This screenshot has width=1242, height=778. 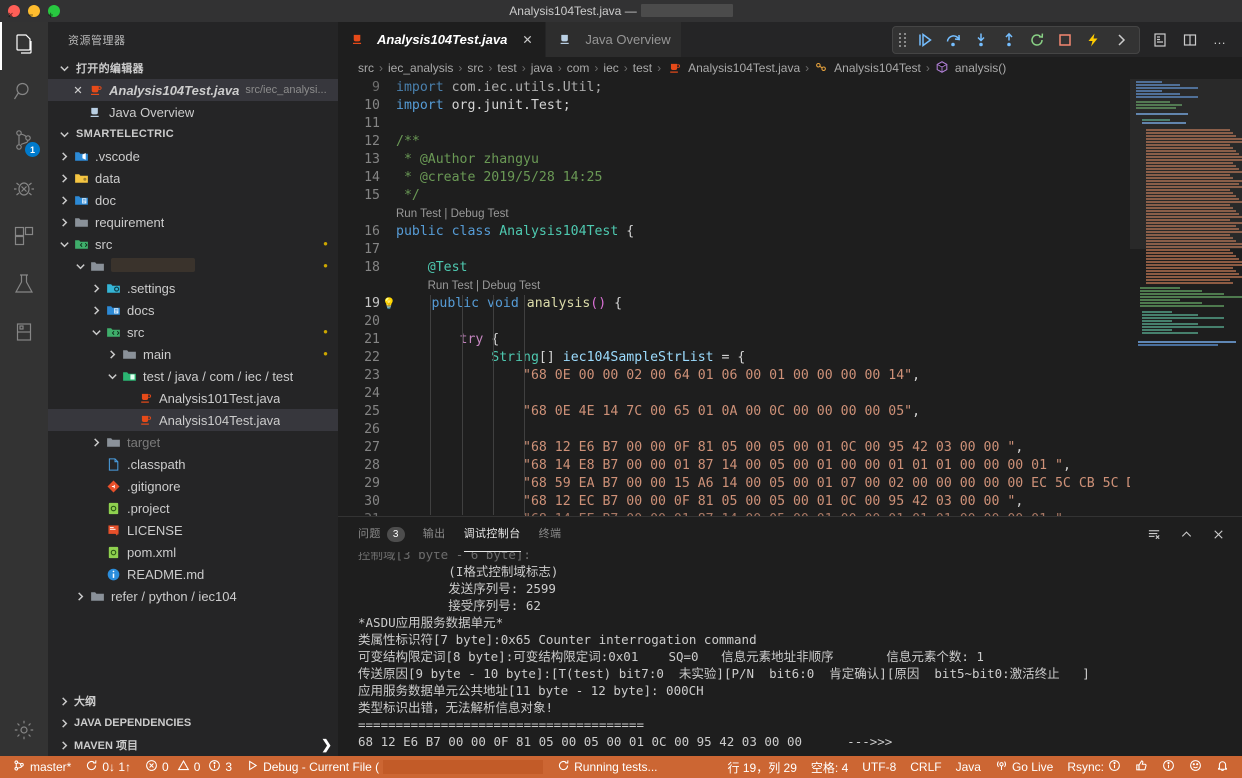 I want to click on step-into-icon, so click(x=981, y=40).